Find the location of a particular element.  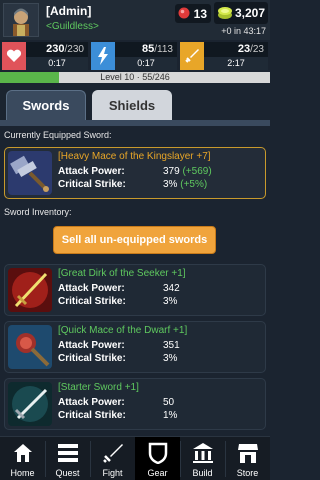

nav-label: Quest is located at coordinates (67, 473).